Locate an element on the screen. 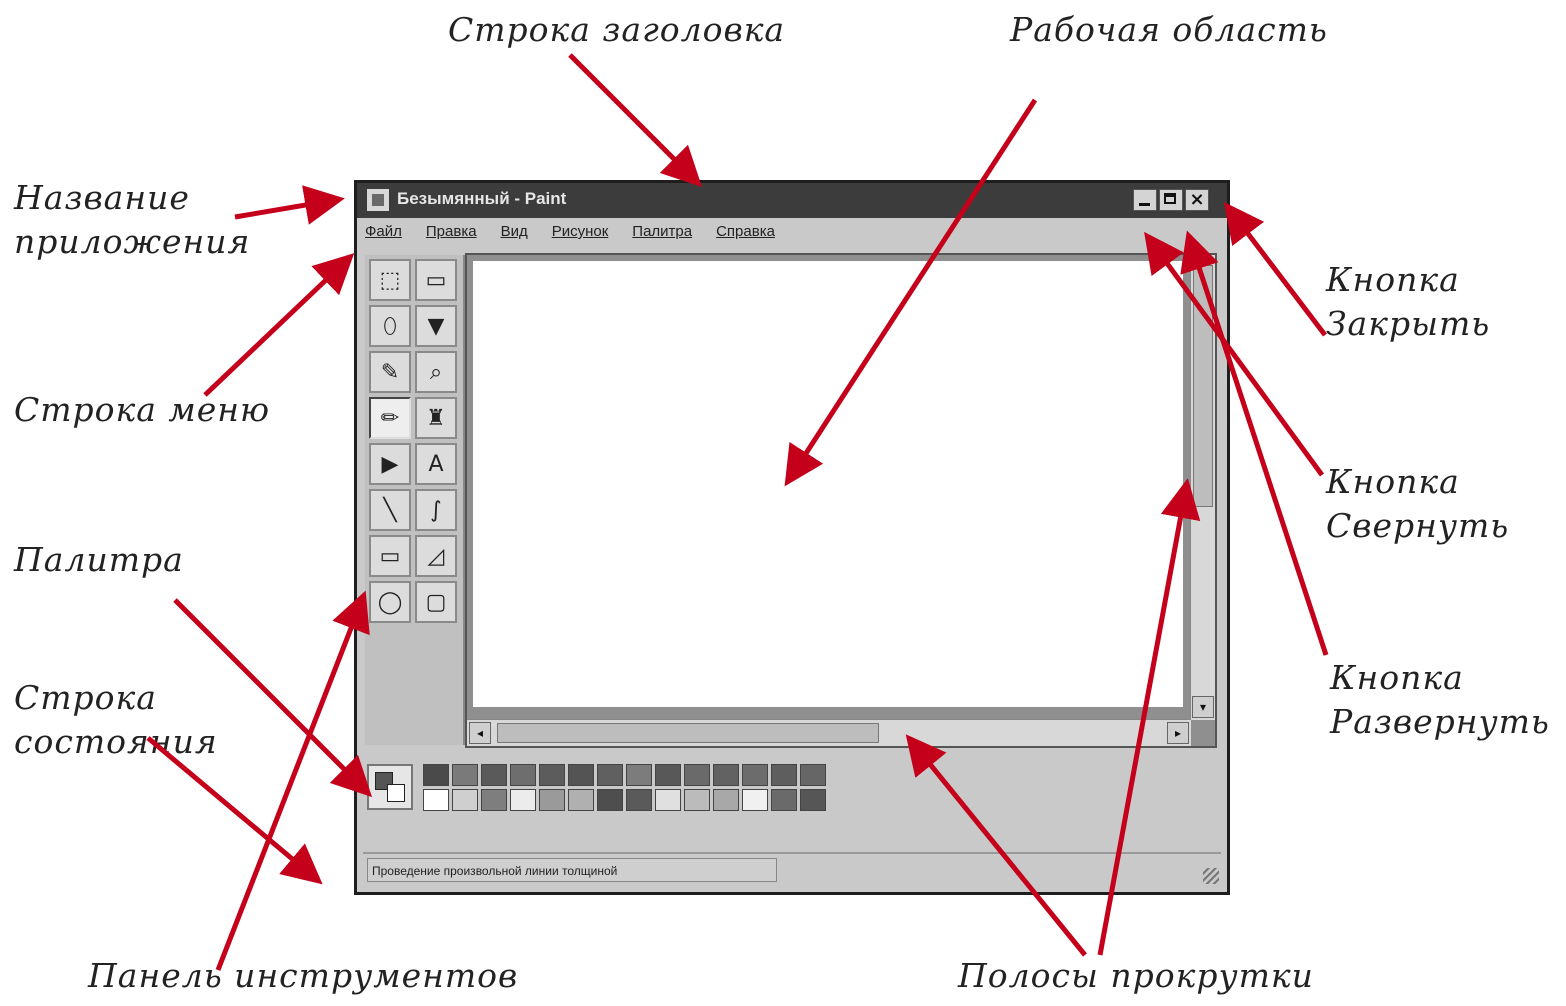 The height and width of the screenshot is (1006, 1566). rectangle-icon: ▭ is located at coordinates (390, 556).